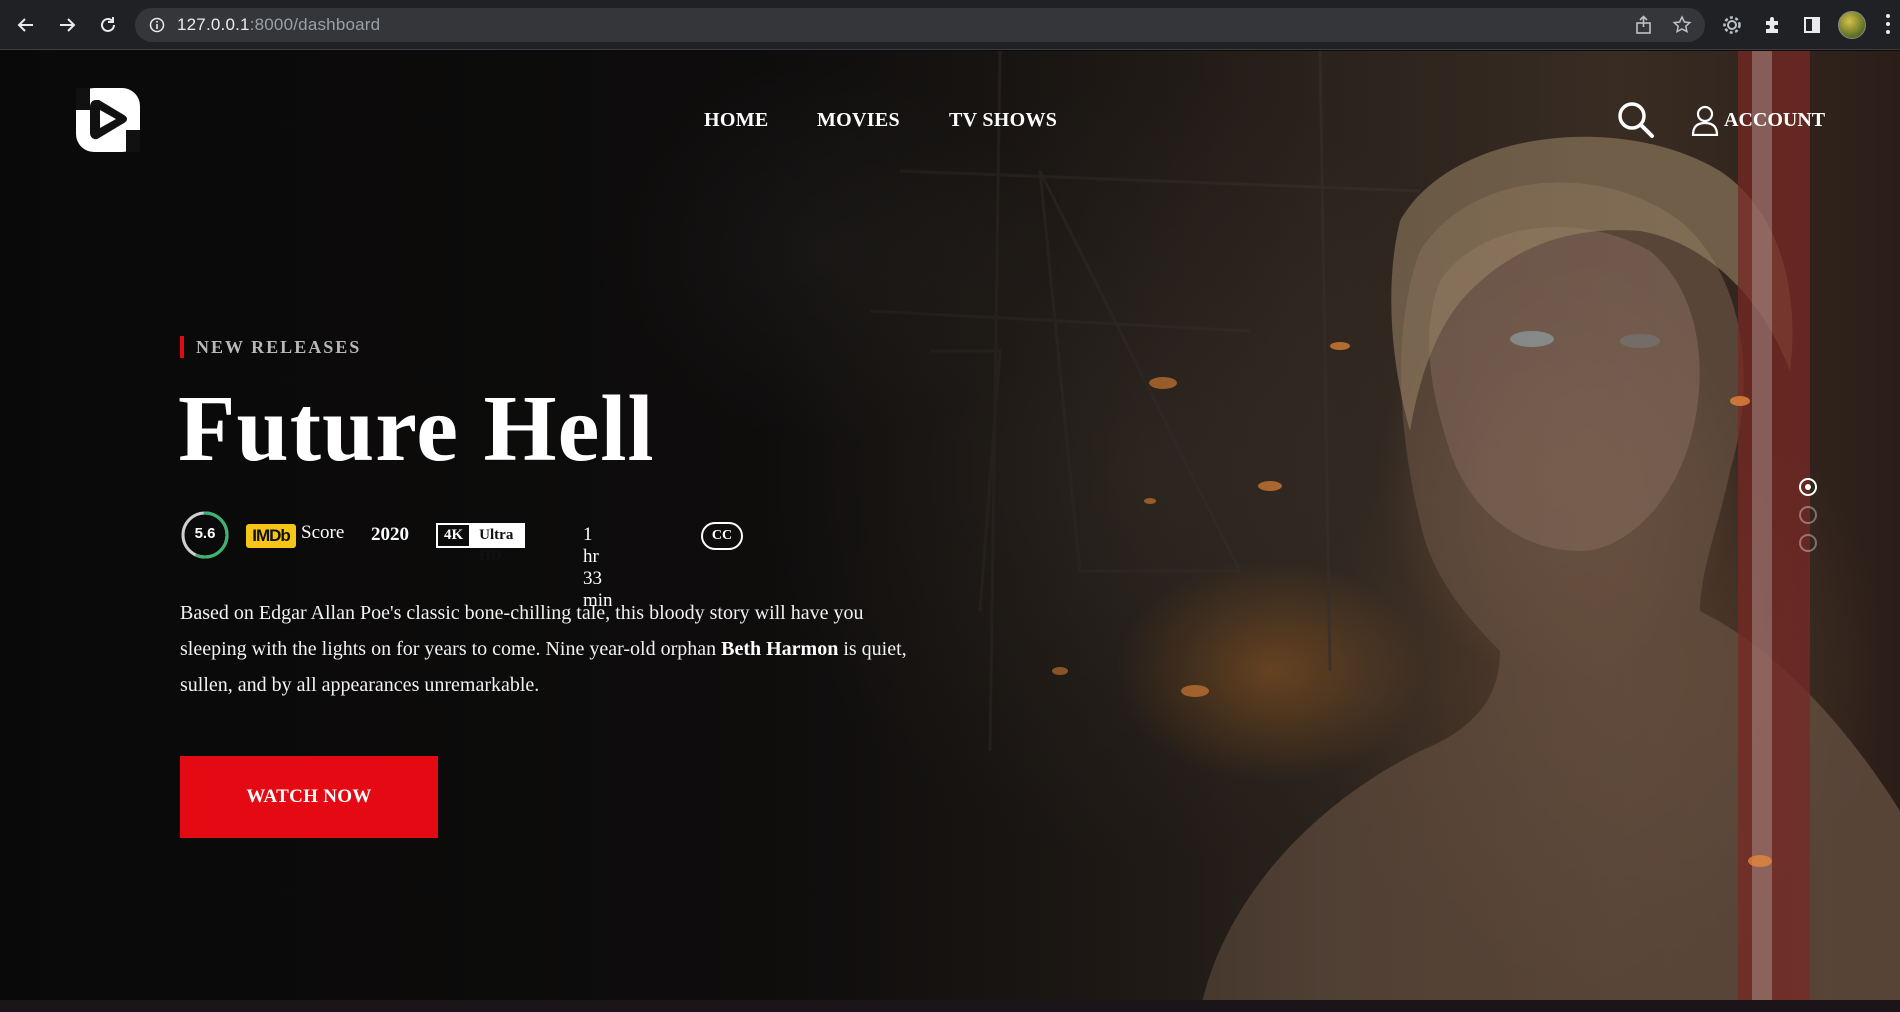 This screenshot has width=1900, height=1012. What do you see at coordinates (270, 347) in the screenshot?
I see `section-eyebrow: NEW RELEASES` at bounding box center [270, 347].